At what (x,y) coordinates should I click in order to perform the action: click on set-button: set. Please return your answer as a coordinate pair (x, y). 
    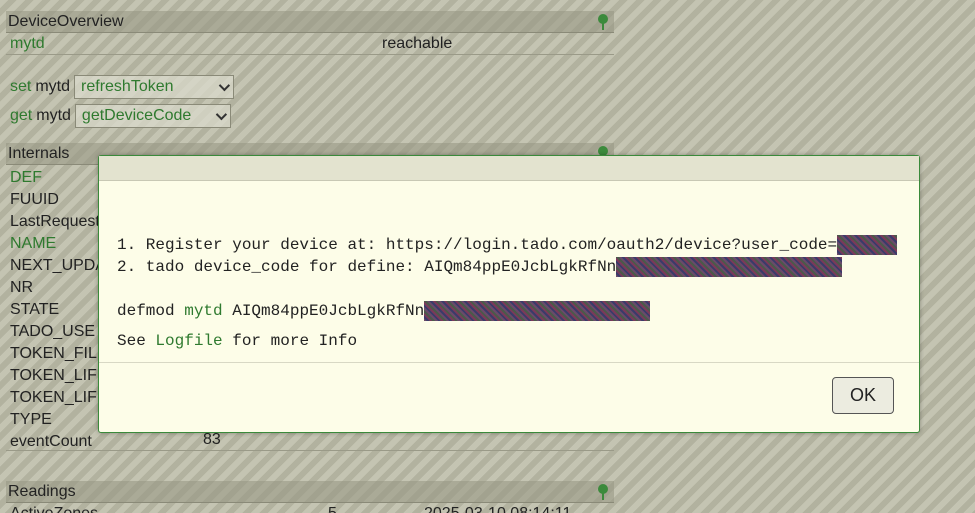
    Looking at the image, I should click on (20, 87).